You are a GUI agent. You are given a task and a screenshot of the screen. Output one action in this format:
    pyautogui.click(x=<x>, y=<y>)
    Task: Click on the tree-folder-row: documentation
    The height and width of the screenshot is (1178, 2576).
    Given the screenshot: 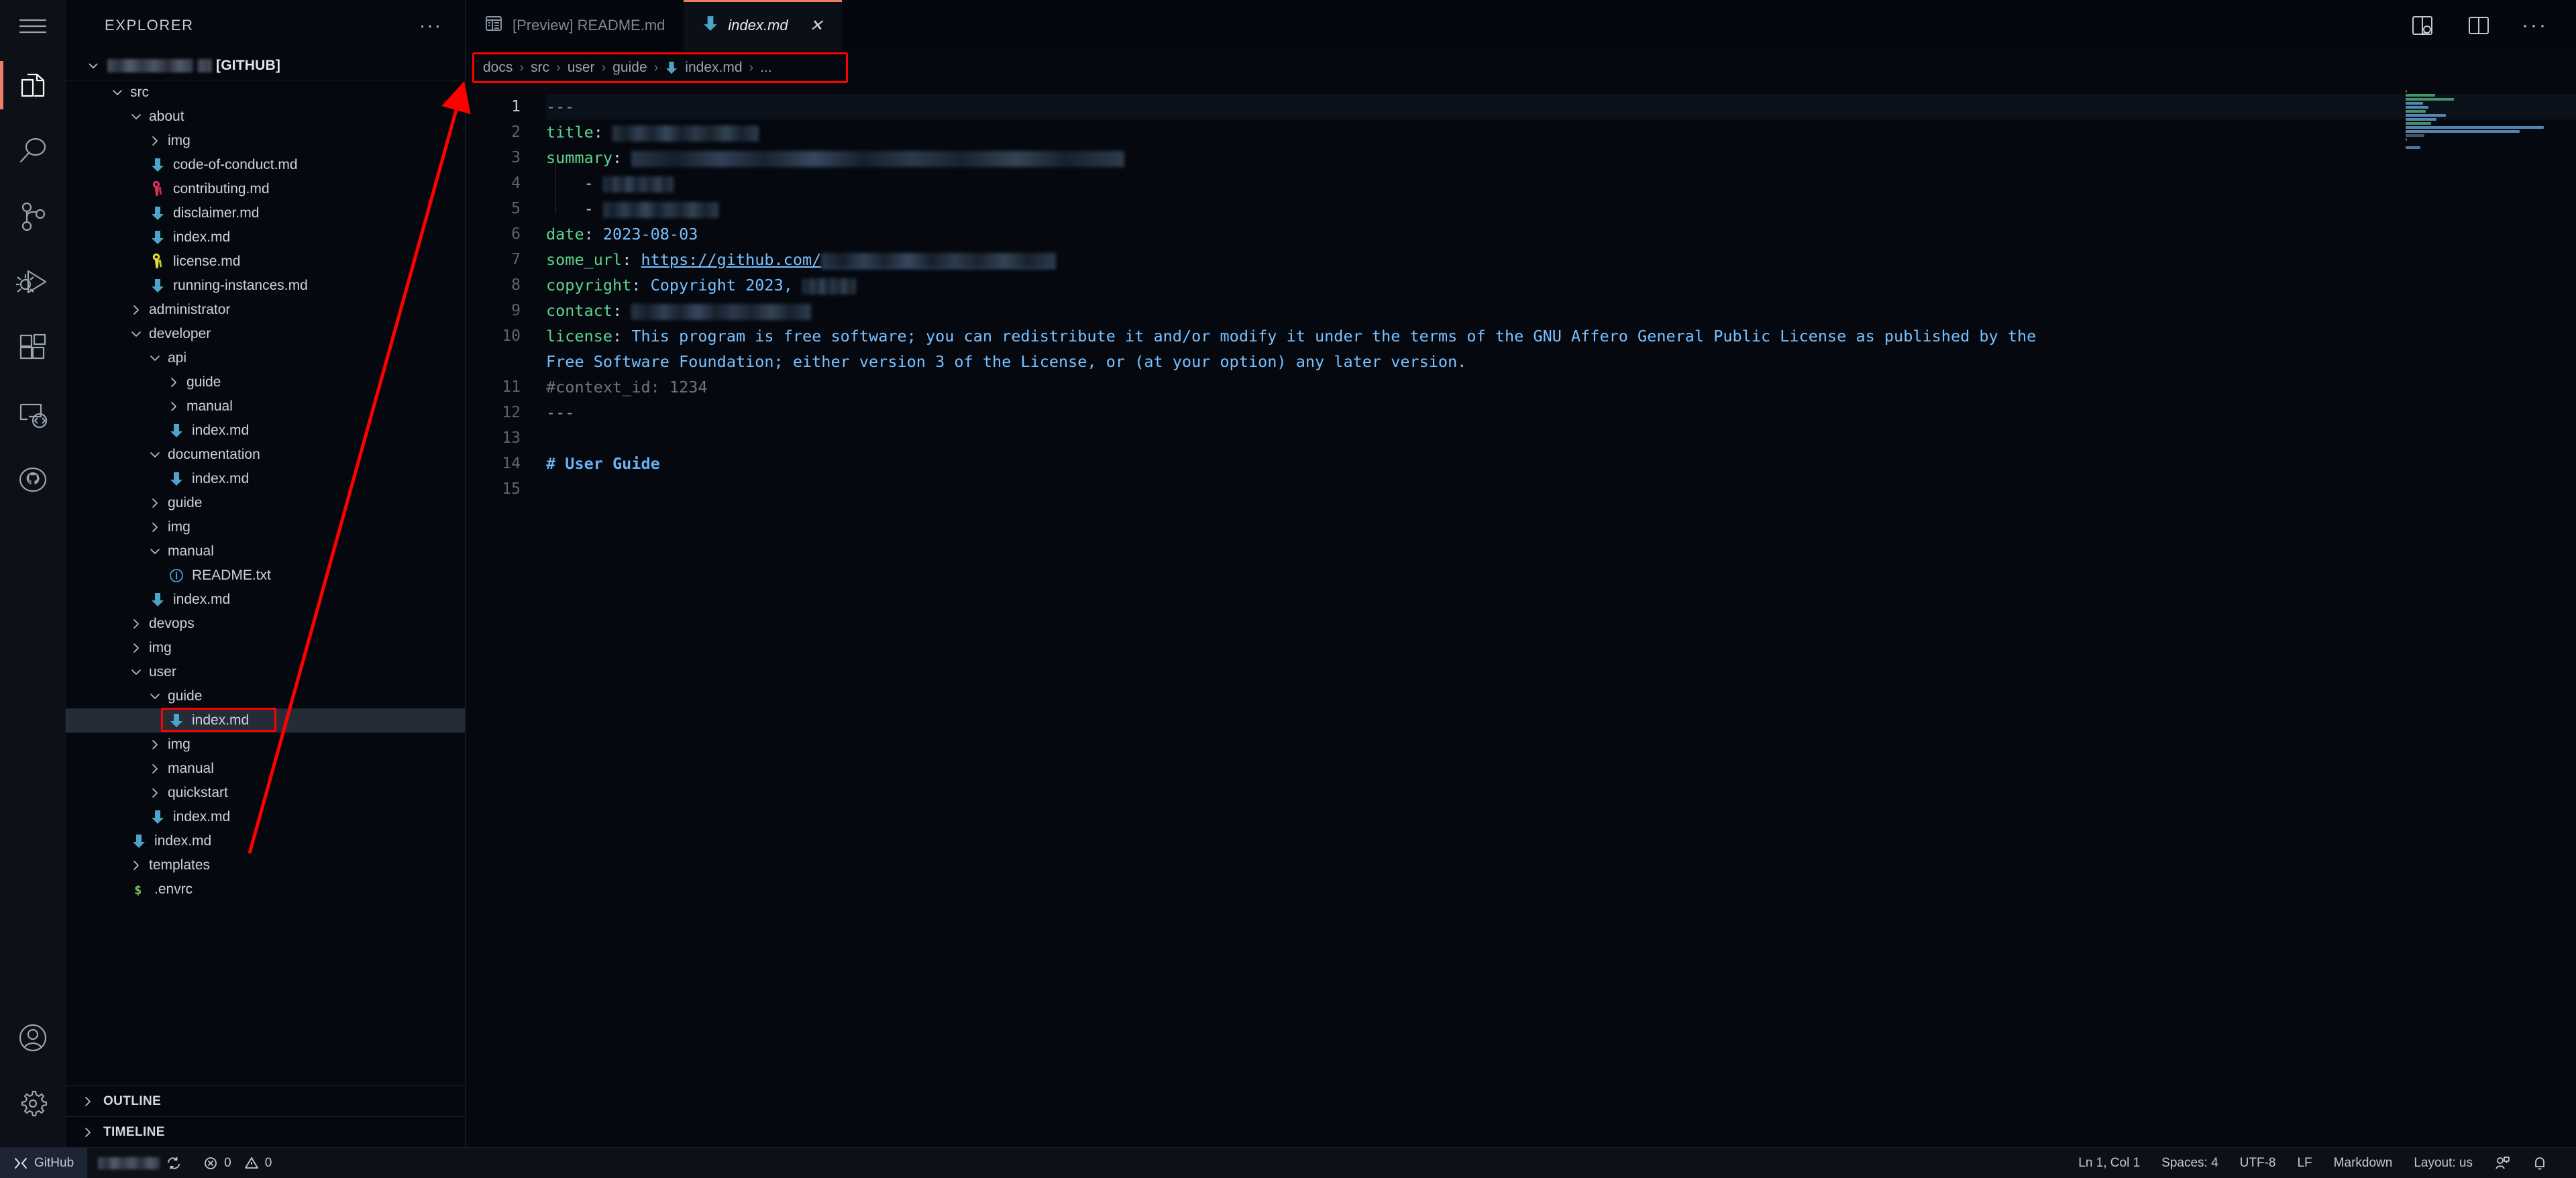 What is the action you would take?
    pyautogui.click(x=265, y=455)
    